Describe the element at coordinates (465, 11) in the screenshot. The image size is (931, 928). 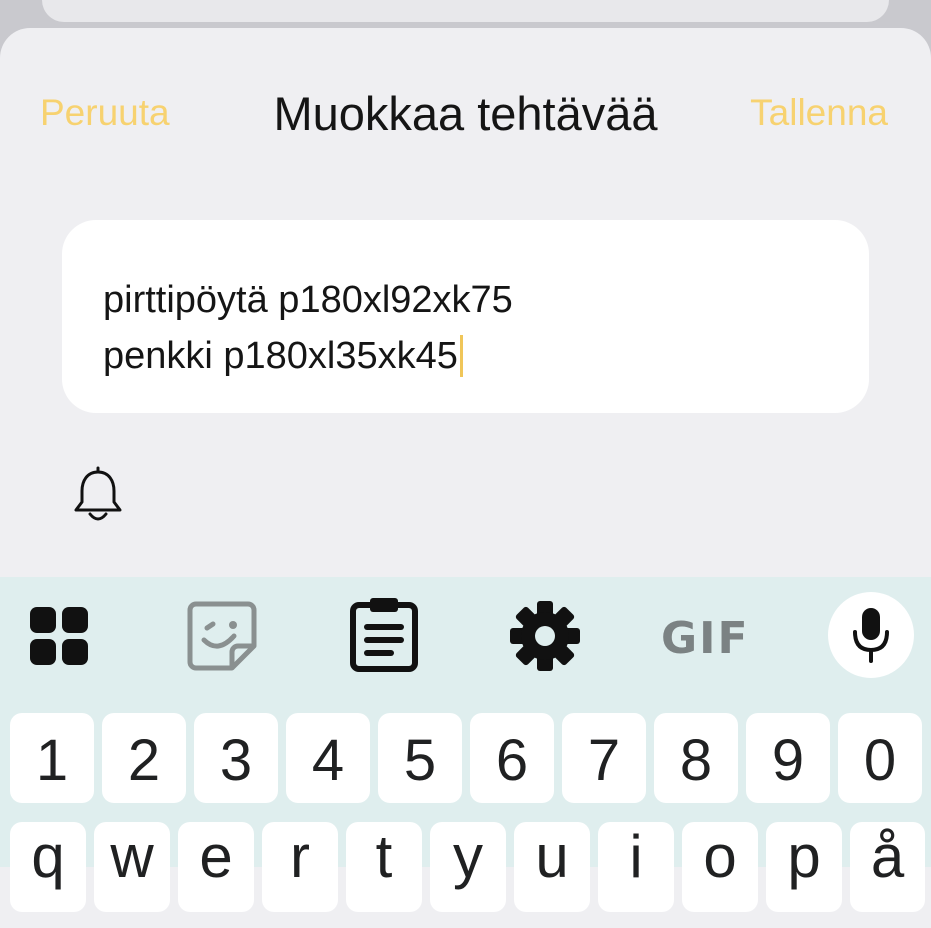
I see `background-sheet` at that location.